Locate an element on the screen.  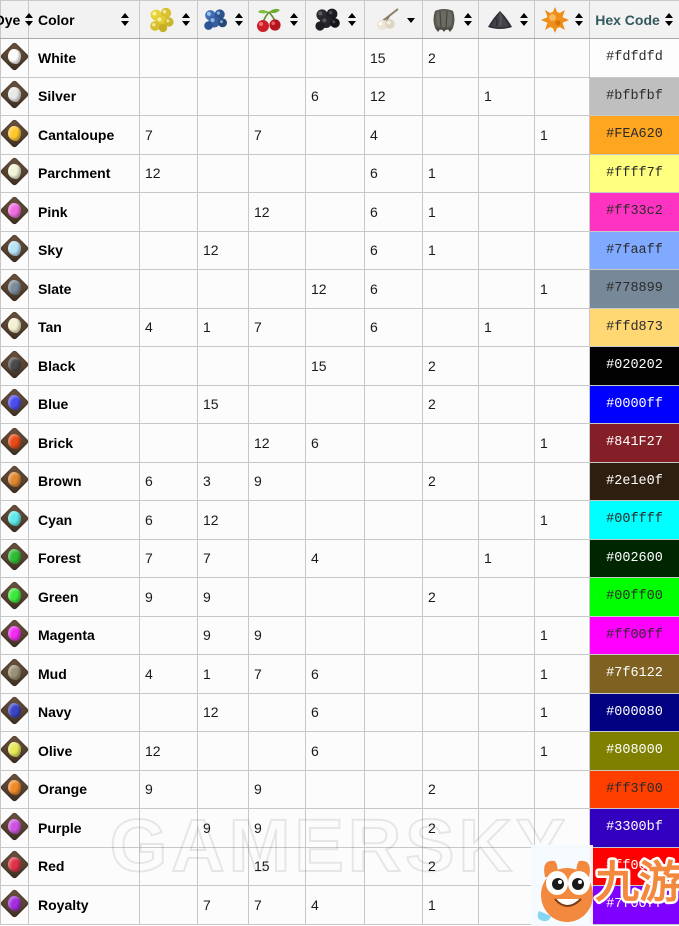
column-header-cherries is located at coordinates (277, 19).